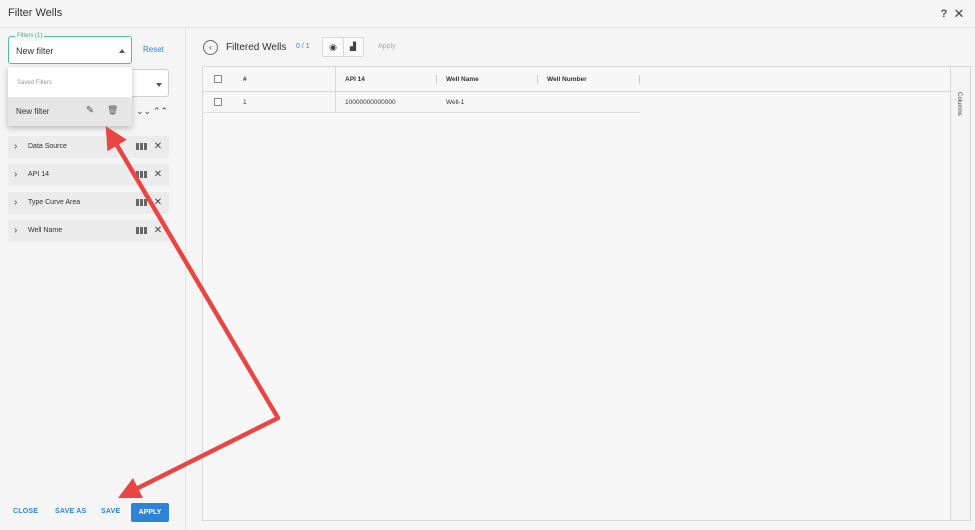 The image size is (975, 530). I want to click on filter-row-label: Data Source, so click(47, 146).